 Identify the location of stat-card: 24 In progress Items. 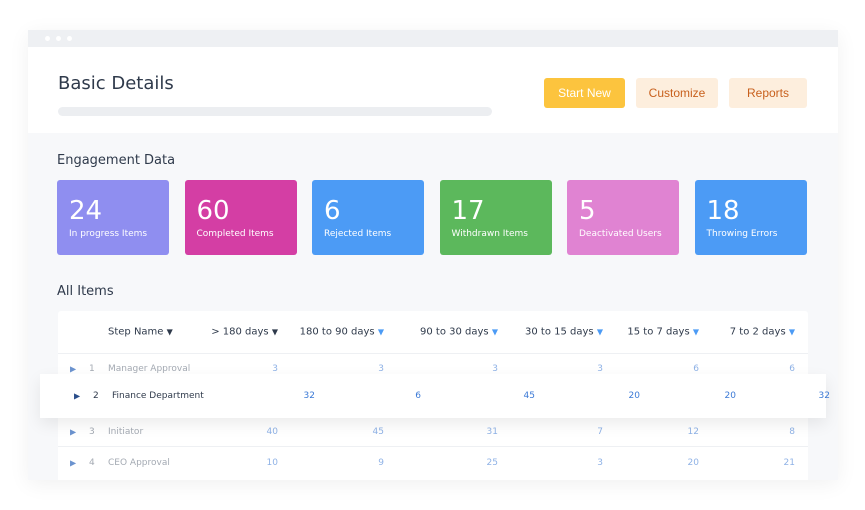
(113, 217).